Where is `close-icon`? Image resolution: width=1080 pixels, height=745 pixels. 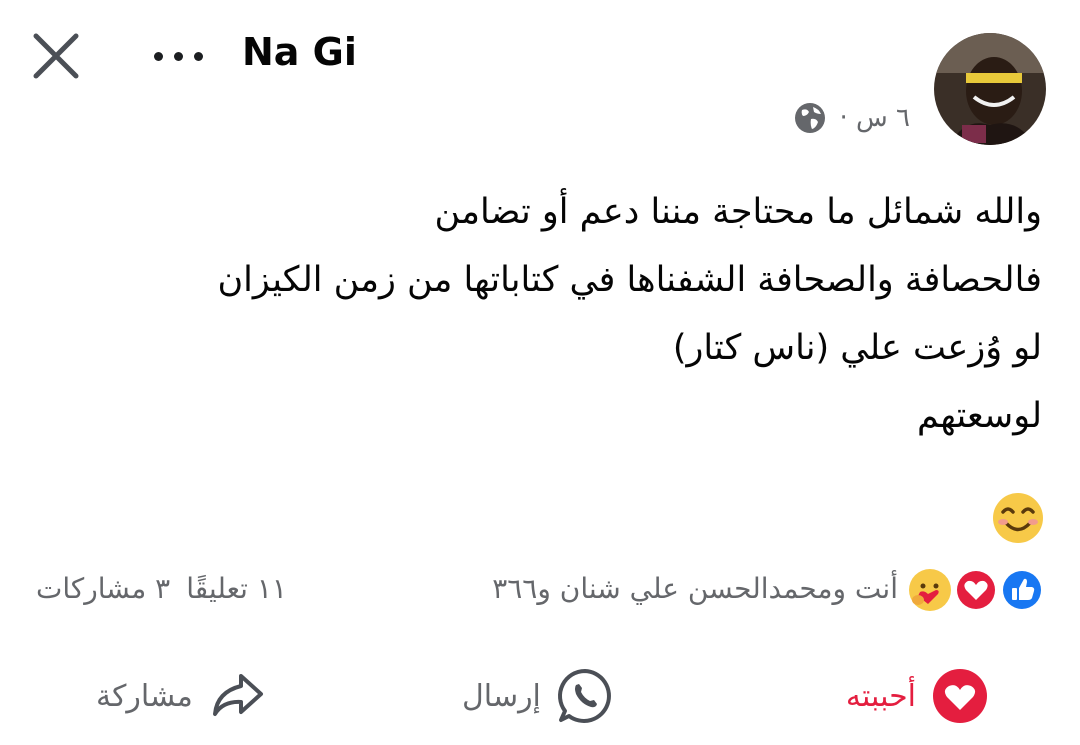
close-icon is located at coordinates (56, 56).